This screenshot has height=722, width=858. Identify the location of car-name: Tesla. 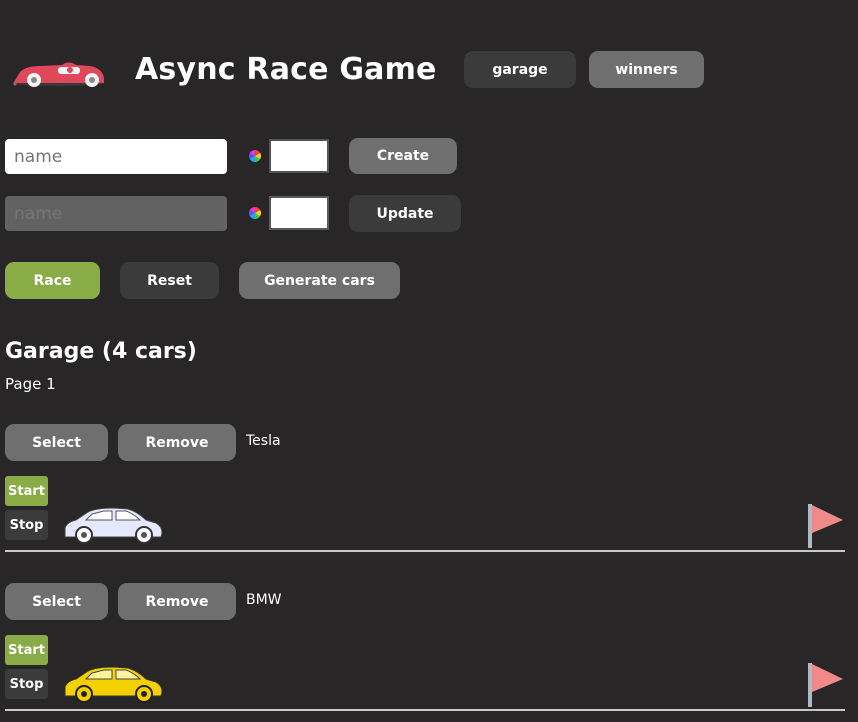
(263, 441).